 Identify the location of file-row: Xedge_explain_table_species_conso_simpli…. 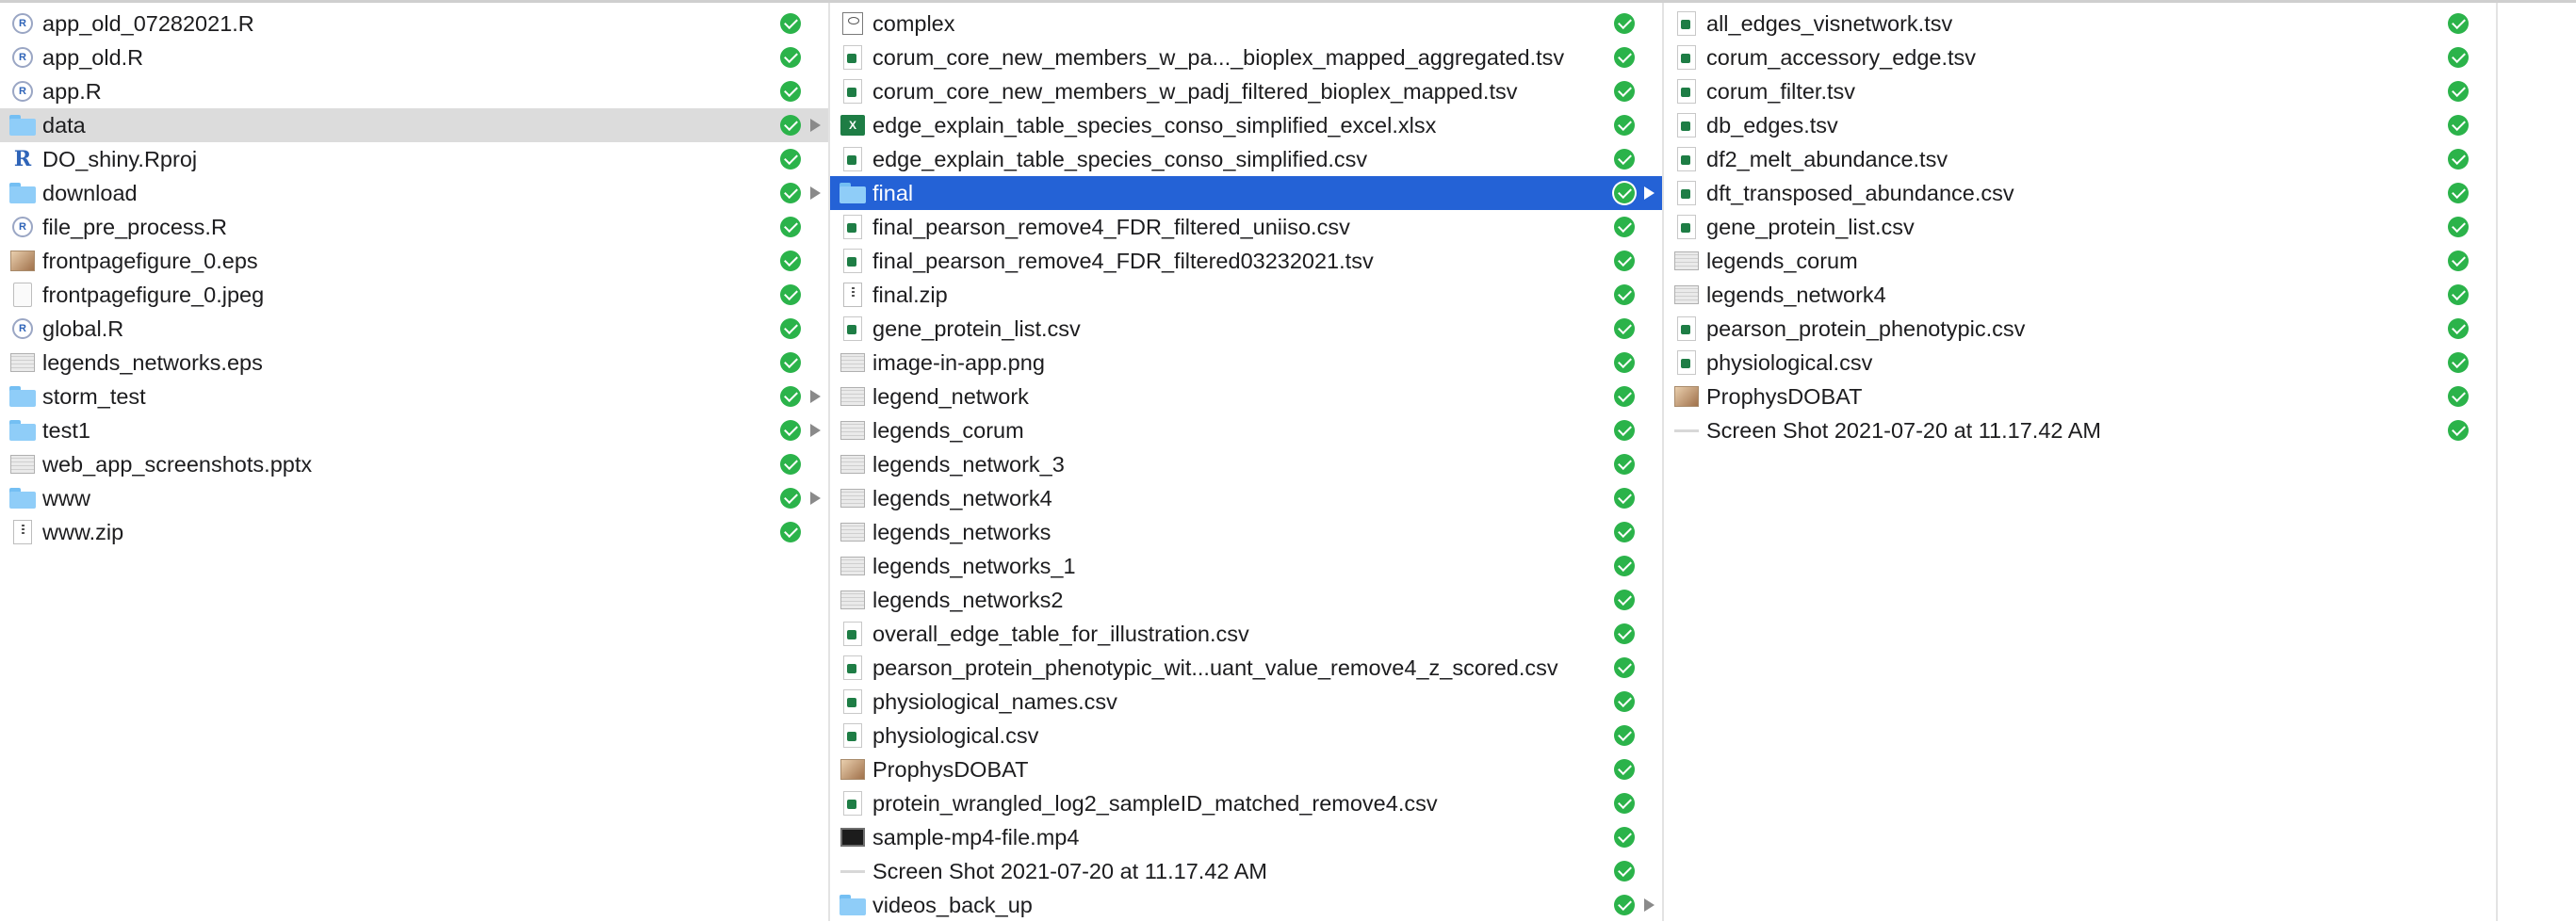
(1246, 125).